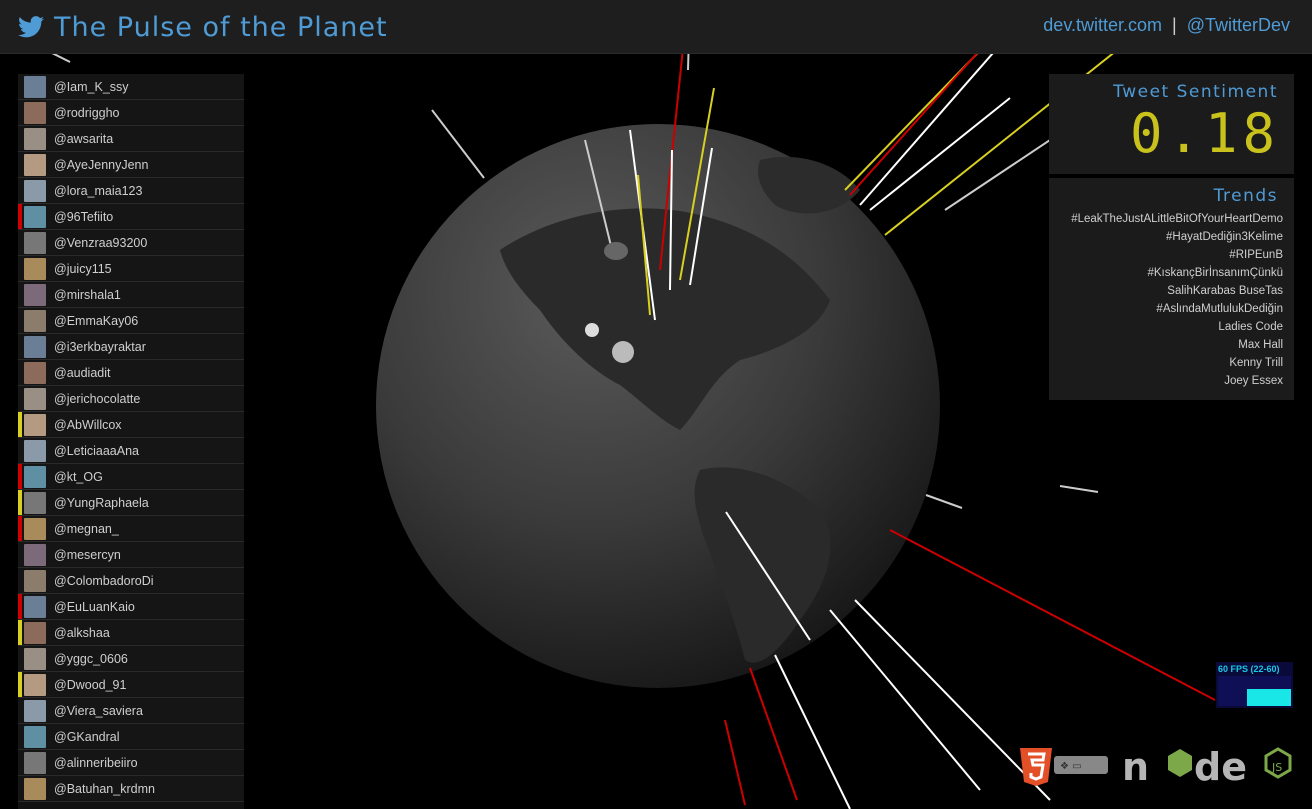  What do you see at coordinates (131, 581) in the screenshot?
I see `user-list-item: @ColombadoroDi` at bounding box center [131, 581].